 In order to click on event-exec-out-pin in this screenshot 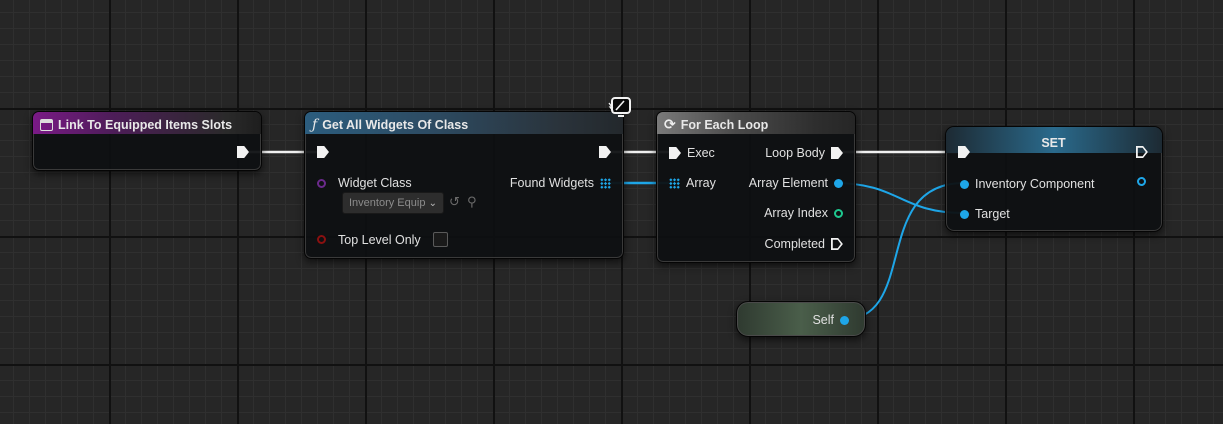, I will do `click(243, 152)`.